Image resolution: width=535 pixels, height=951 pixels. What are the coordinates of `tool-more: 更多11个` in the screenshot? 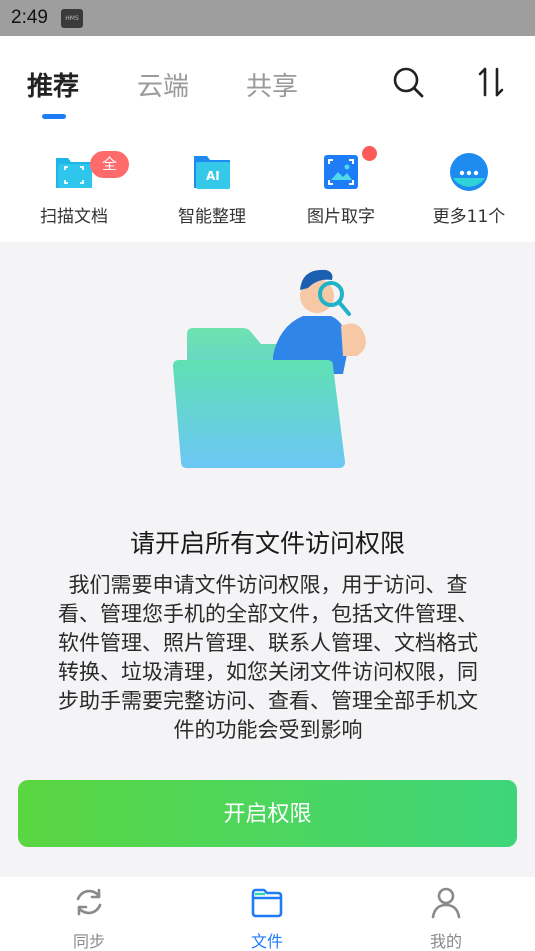 It's located at (469, 187).